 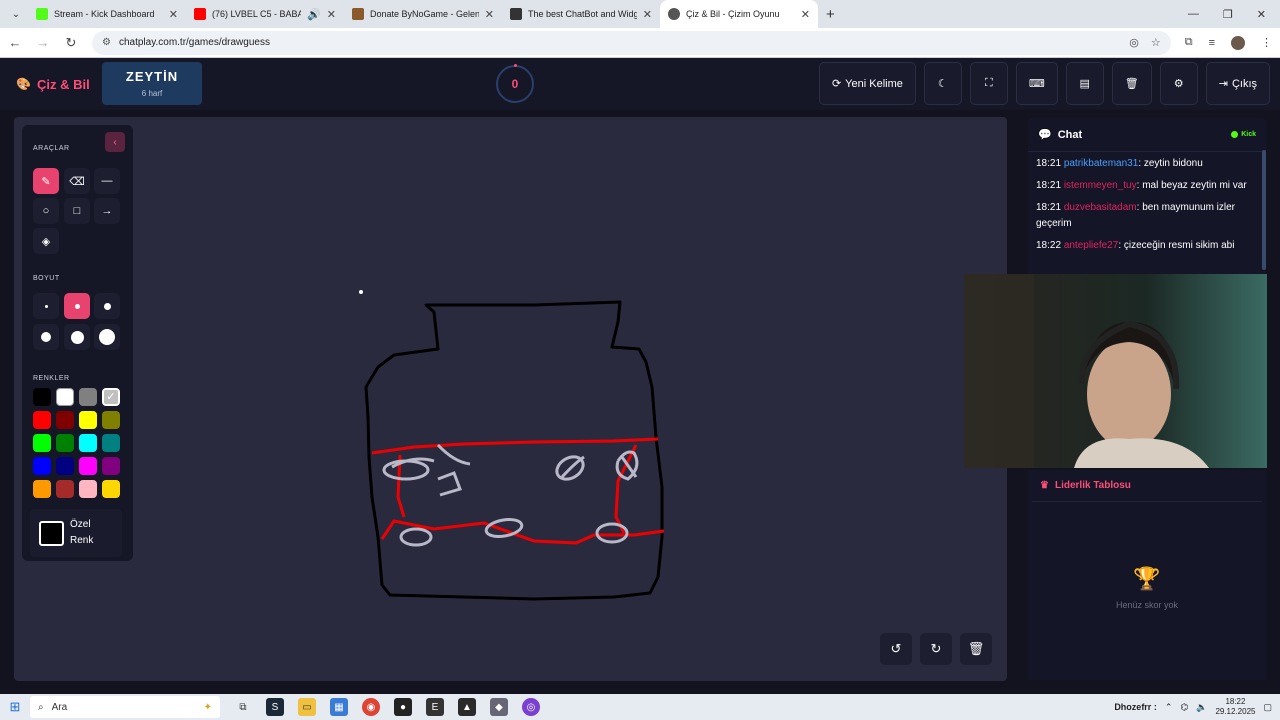 I want to click on keyboard-button: ⌨, so click(x=1036, y=83).